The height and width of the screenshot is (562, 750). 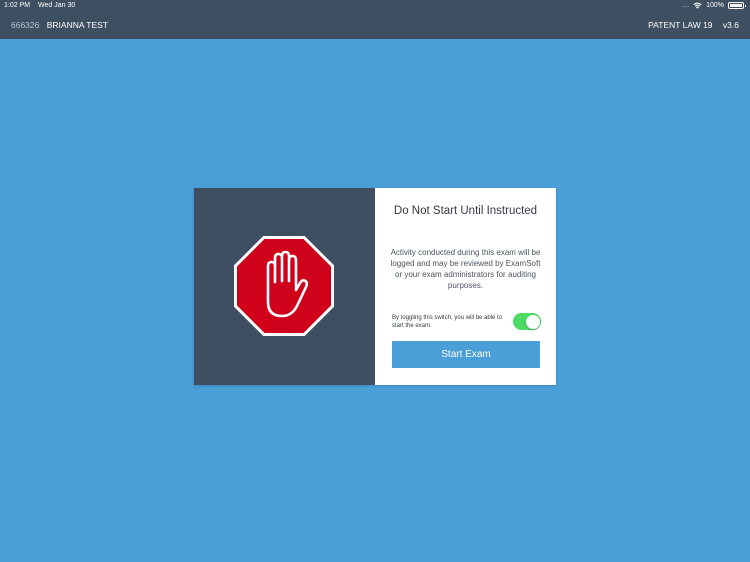 What do you see at coordinates (17, 5) in the screenshot?
I see `status-time: 1:02 PM` at bounding box center [17, 5].